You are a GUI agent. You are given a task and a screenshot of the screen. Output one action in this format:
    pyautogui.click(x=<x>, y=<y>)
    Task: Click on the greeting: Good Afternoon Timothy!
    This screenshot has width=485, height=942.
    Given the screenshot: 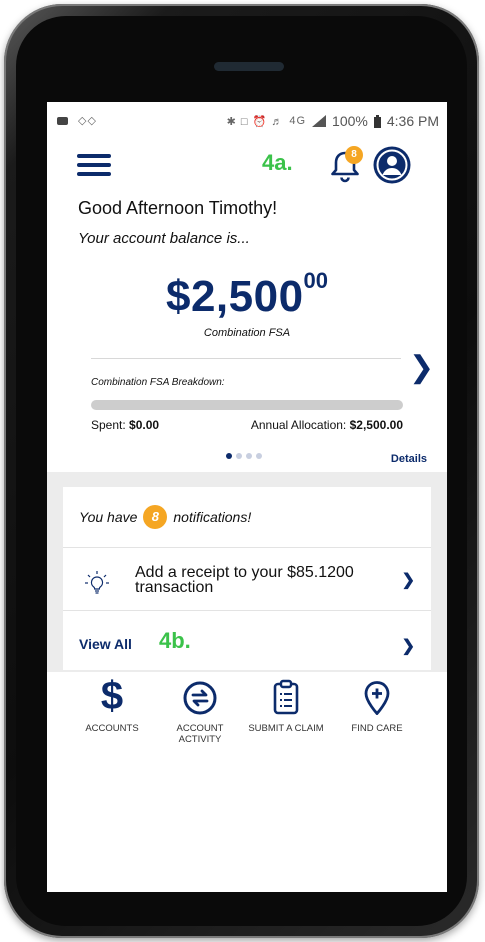 What is the action you would take?
    pyautogui.click(x=178, y=208)
    